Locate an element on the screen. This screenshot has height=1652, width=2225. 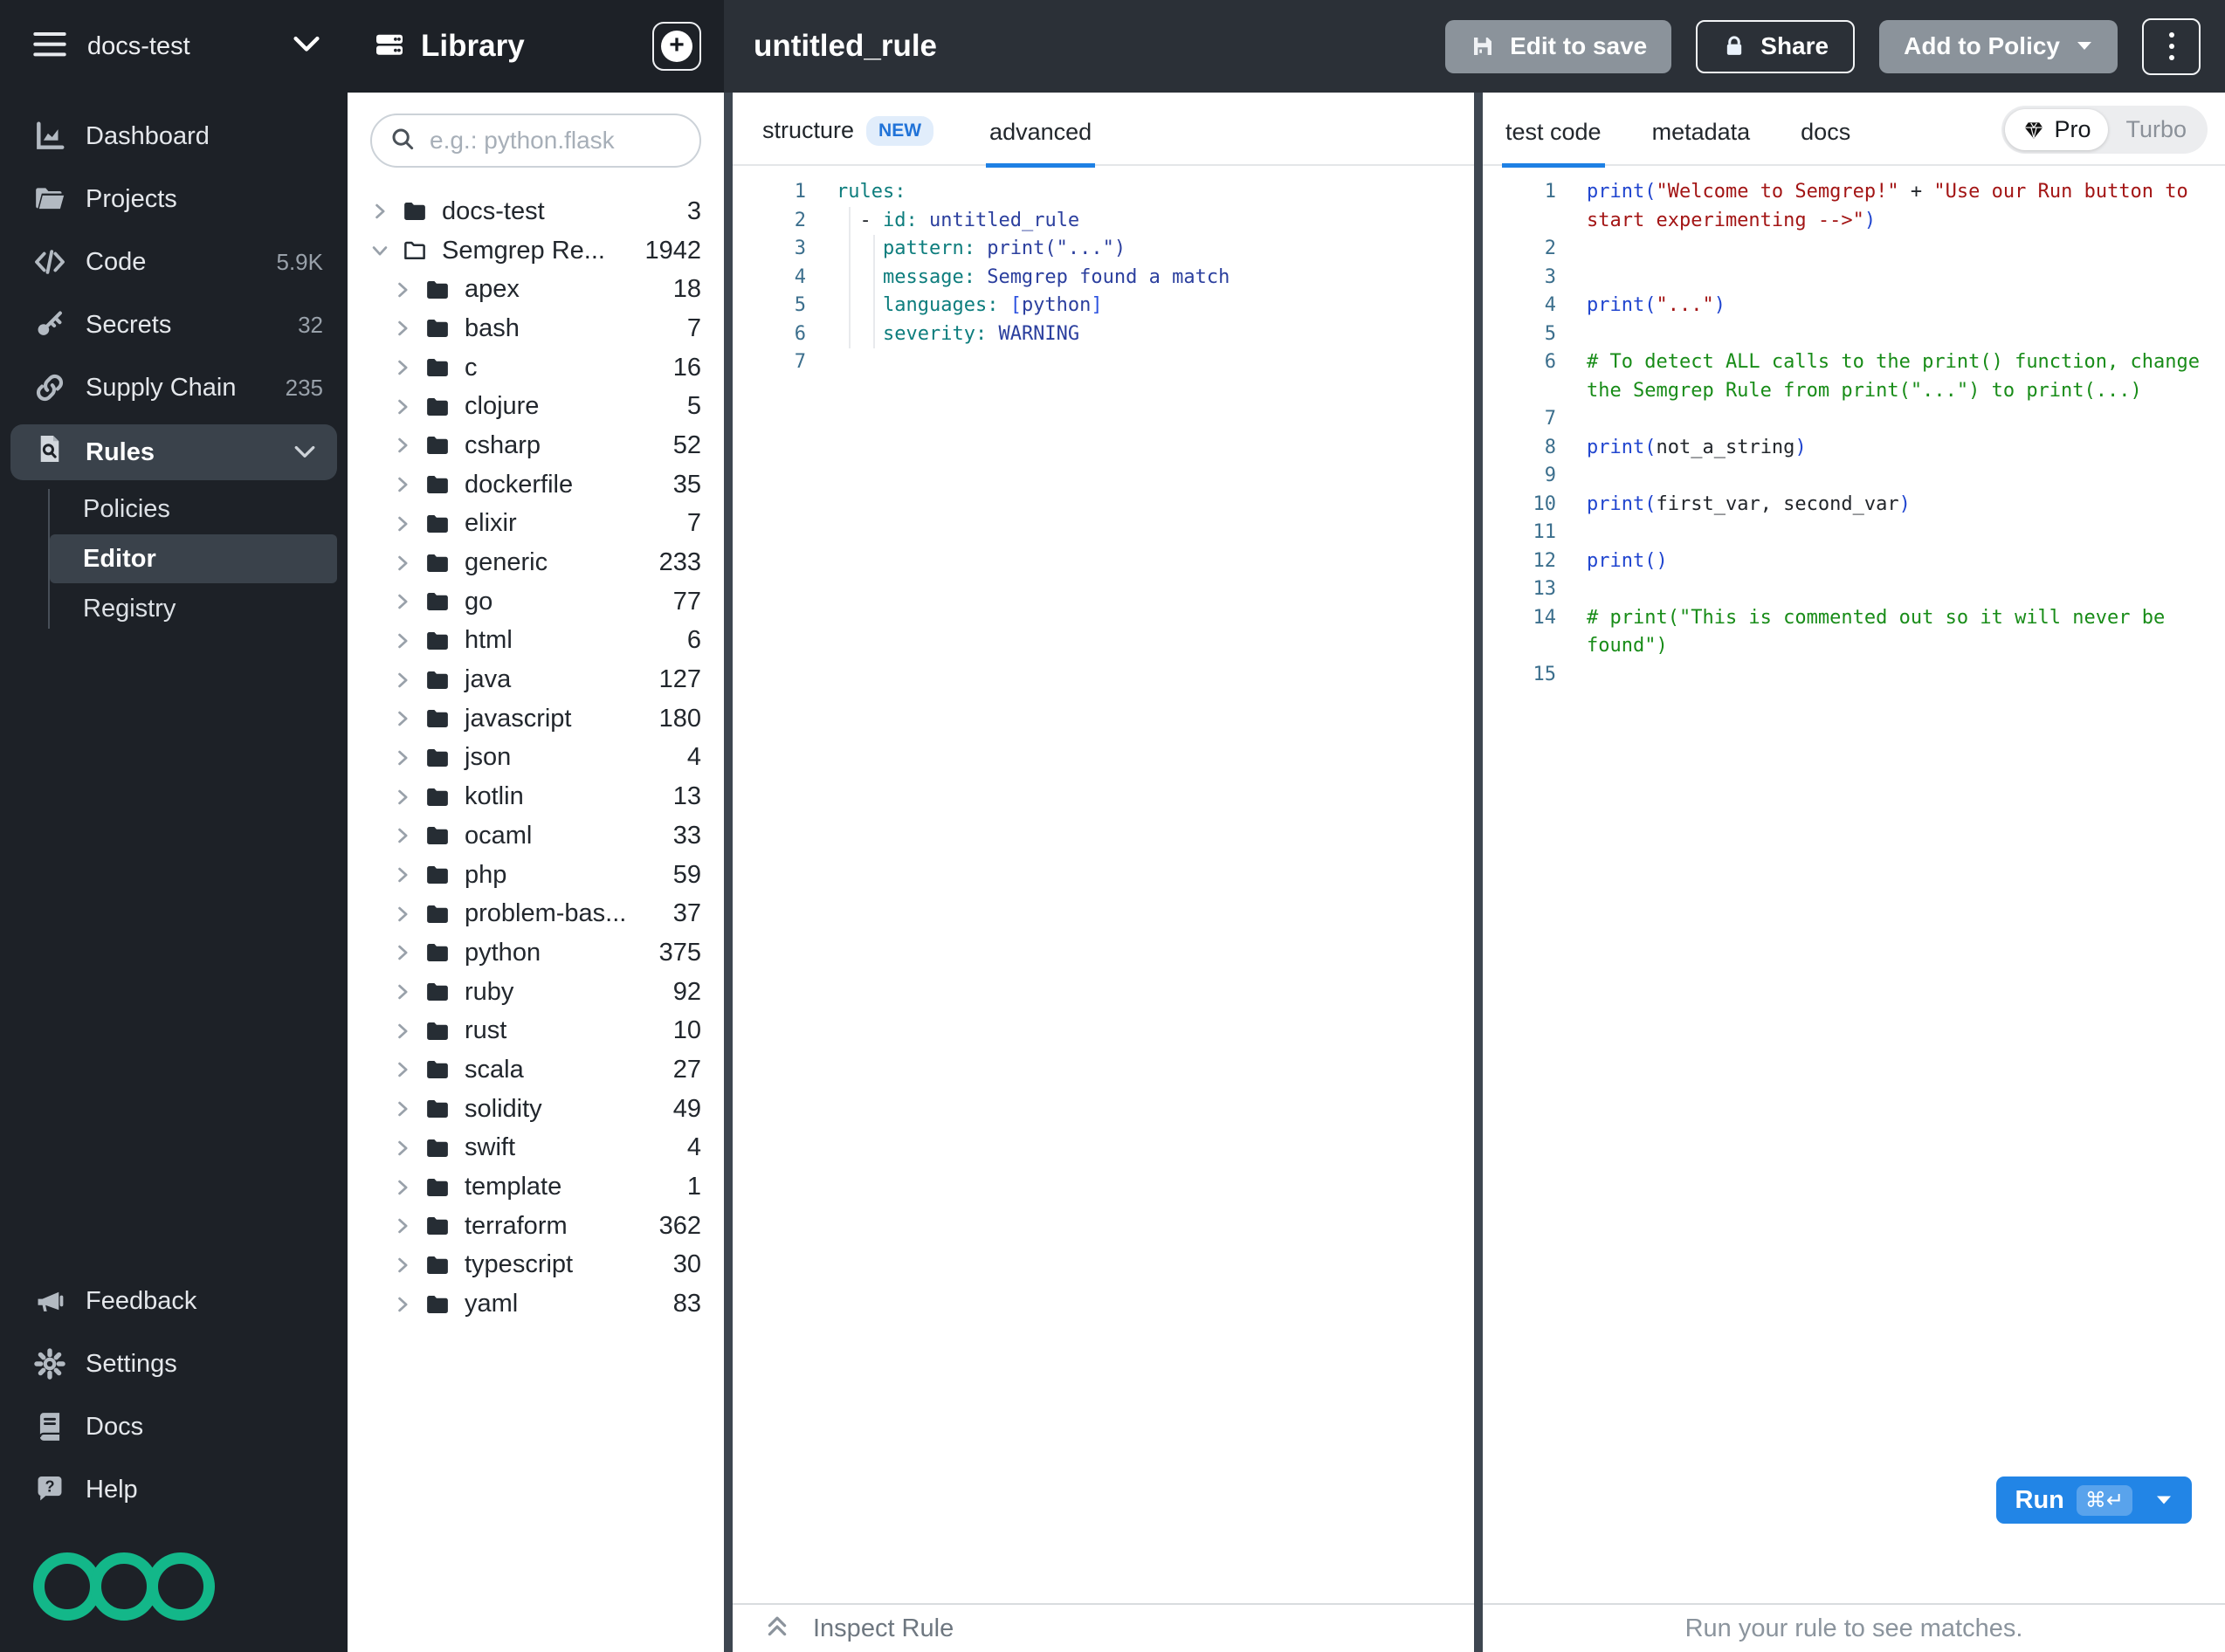
code-line: 3 is located at coordinates (1854, 278).